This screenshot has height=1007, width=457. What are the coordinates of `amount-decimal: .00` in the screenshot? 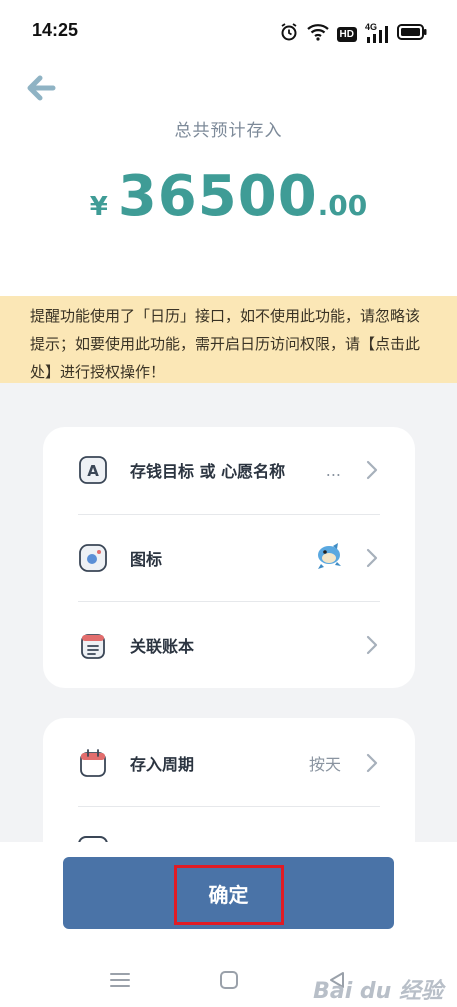 It's located at (342, 205).